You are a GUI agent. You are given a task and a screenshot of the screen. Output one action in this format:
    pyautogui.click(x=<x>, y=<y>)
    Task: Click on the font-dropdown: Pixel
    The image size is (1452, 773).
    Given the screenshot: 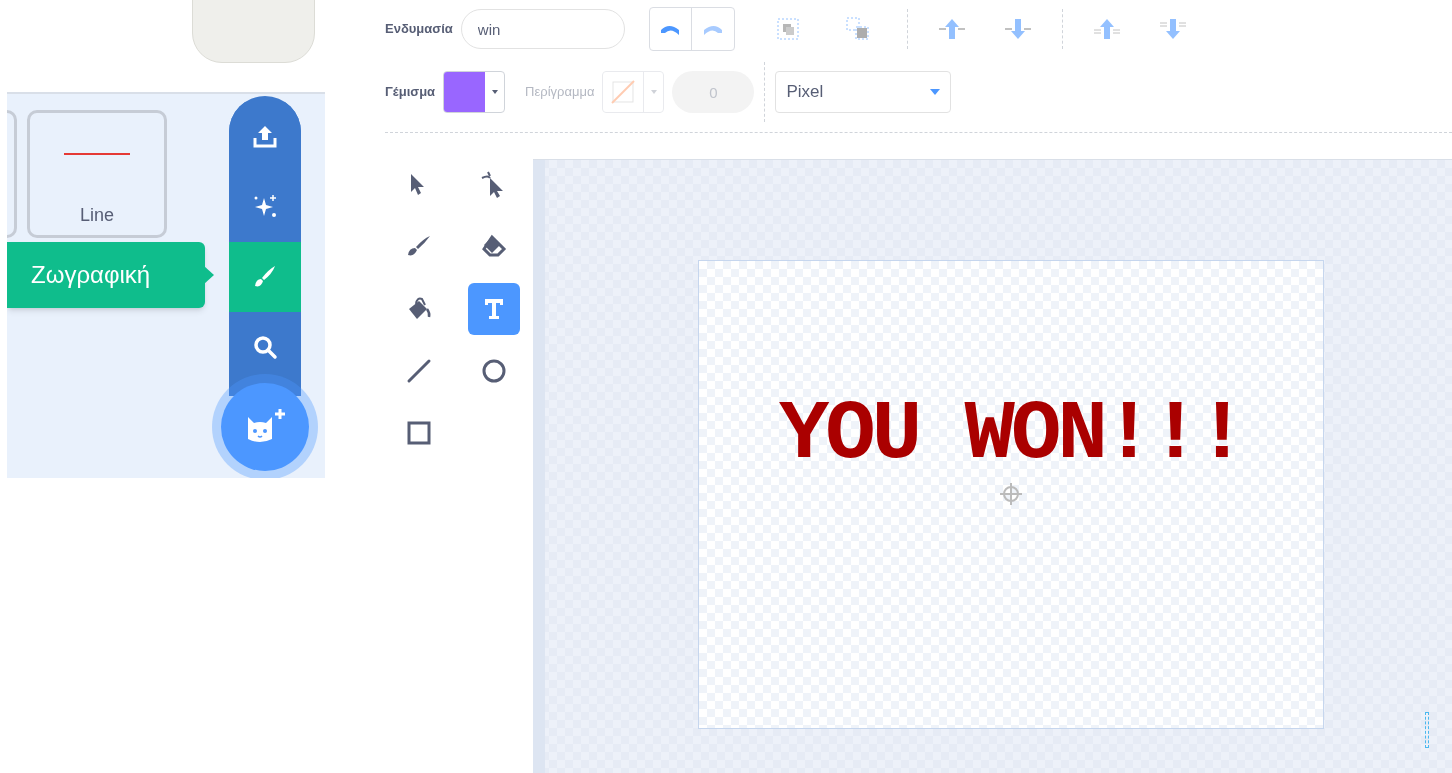 What is the action you would take?
    pyautogui.click(x=863, y=92)
    